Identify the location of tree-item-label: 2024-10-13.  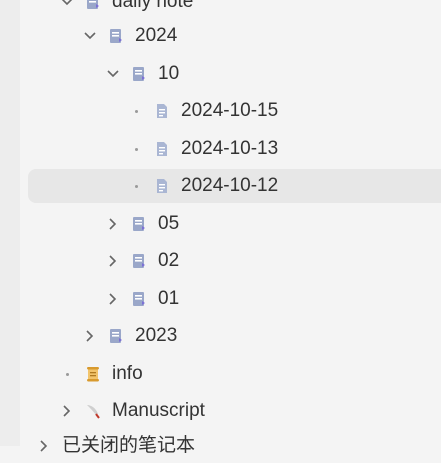
(230, 148).